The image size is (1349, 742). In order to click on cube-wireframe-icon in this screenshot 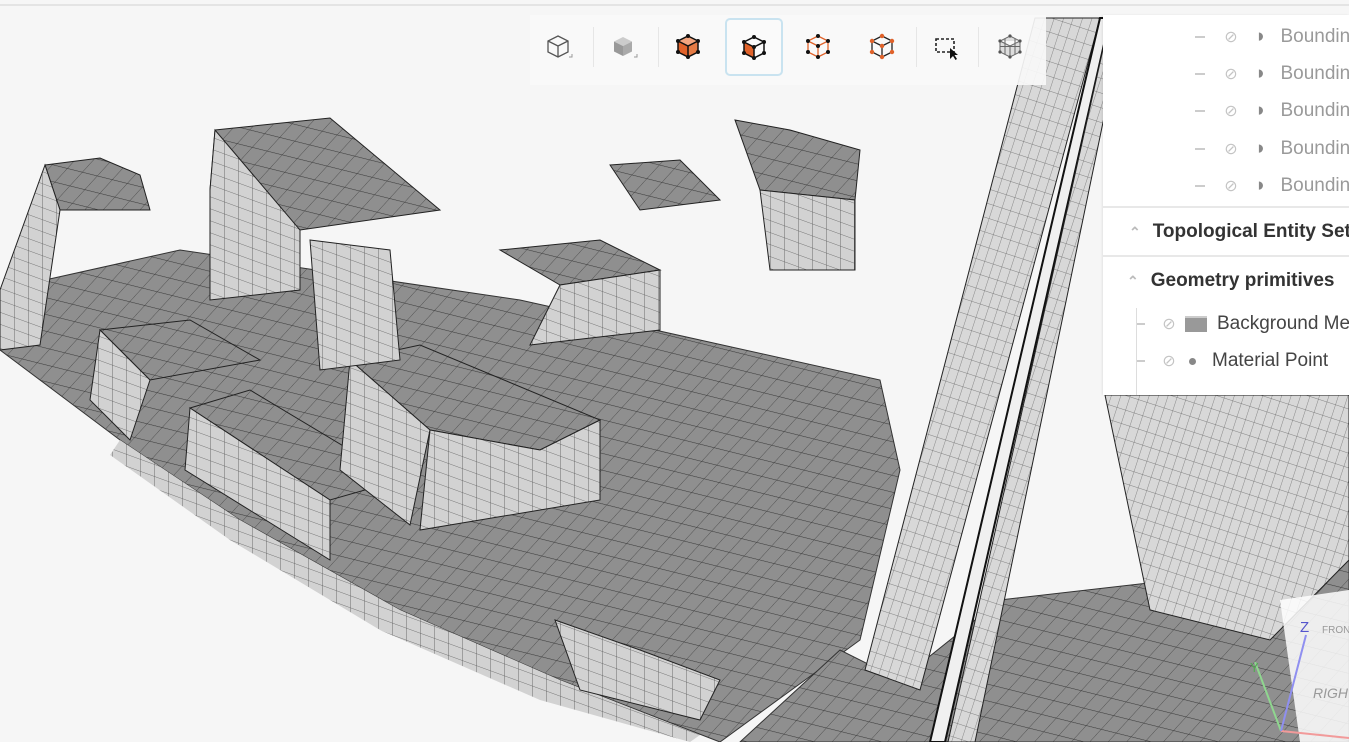, I will do `click(560, 46)`.